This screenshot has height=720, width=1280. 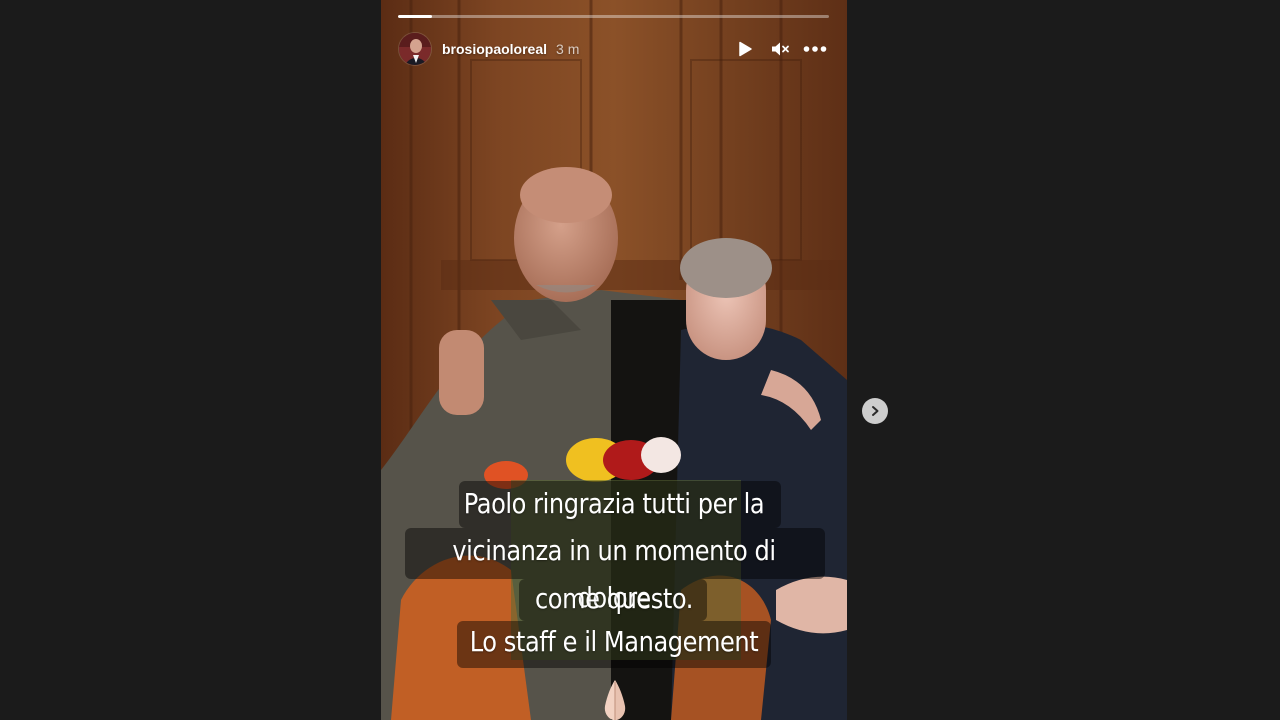 I want to click on play-button, so click(x=745, y=49).